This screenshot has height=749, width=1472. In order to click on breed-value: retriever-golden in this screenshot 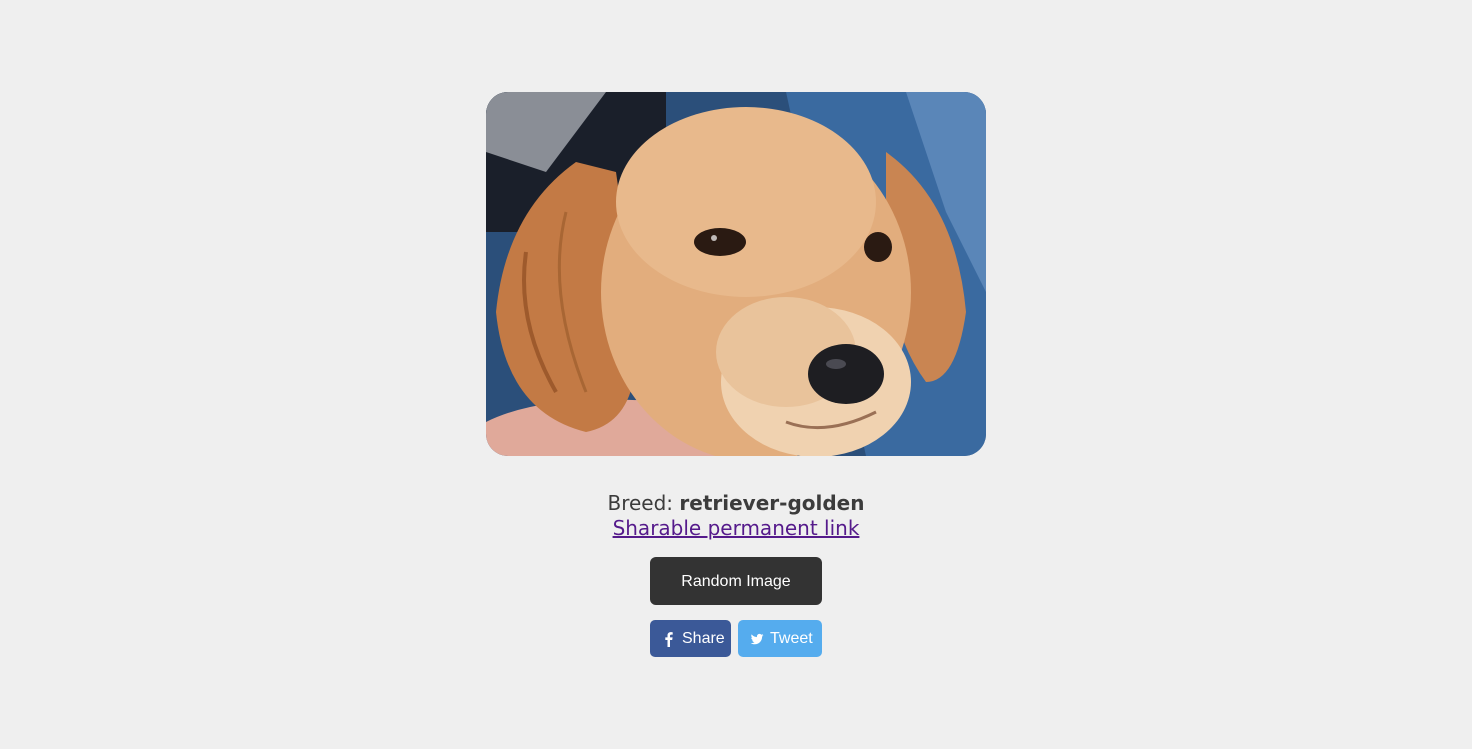, I will do `click(772, 503)`.